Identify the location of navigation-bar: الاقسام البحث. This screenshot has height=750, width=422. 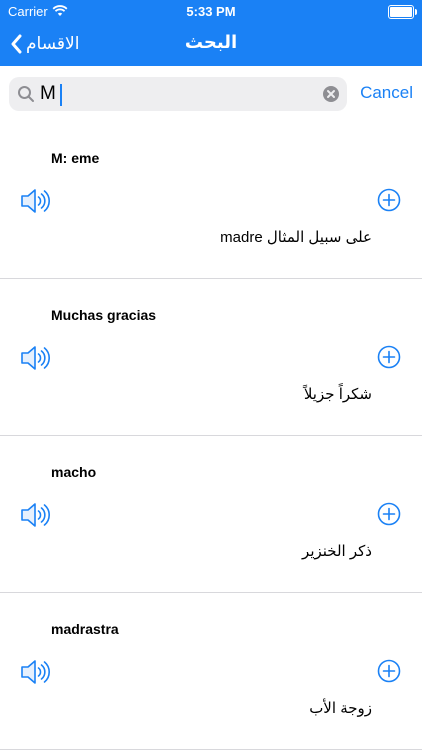
(211, 44).